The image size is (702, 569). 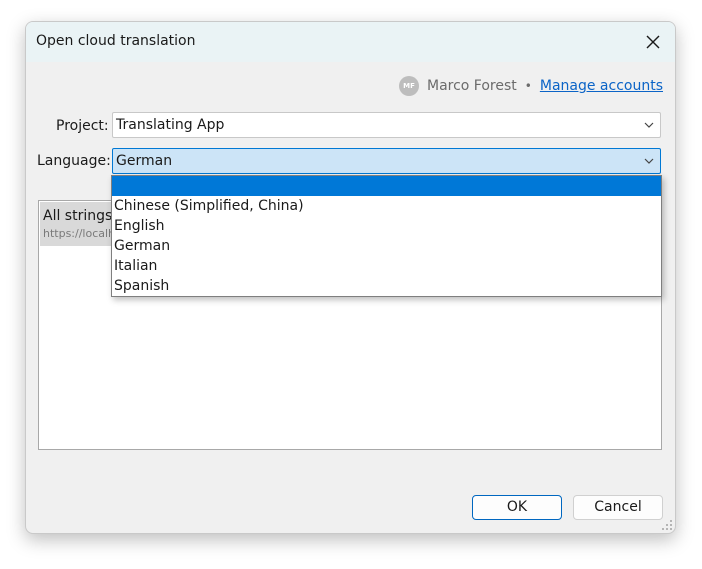 I want to click on close-icon, so click(x=653, y=42).